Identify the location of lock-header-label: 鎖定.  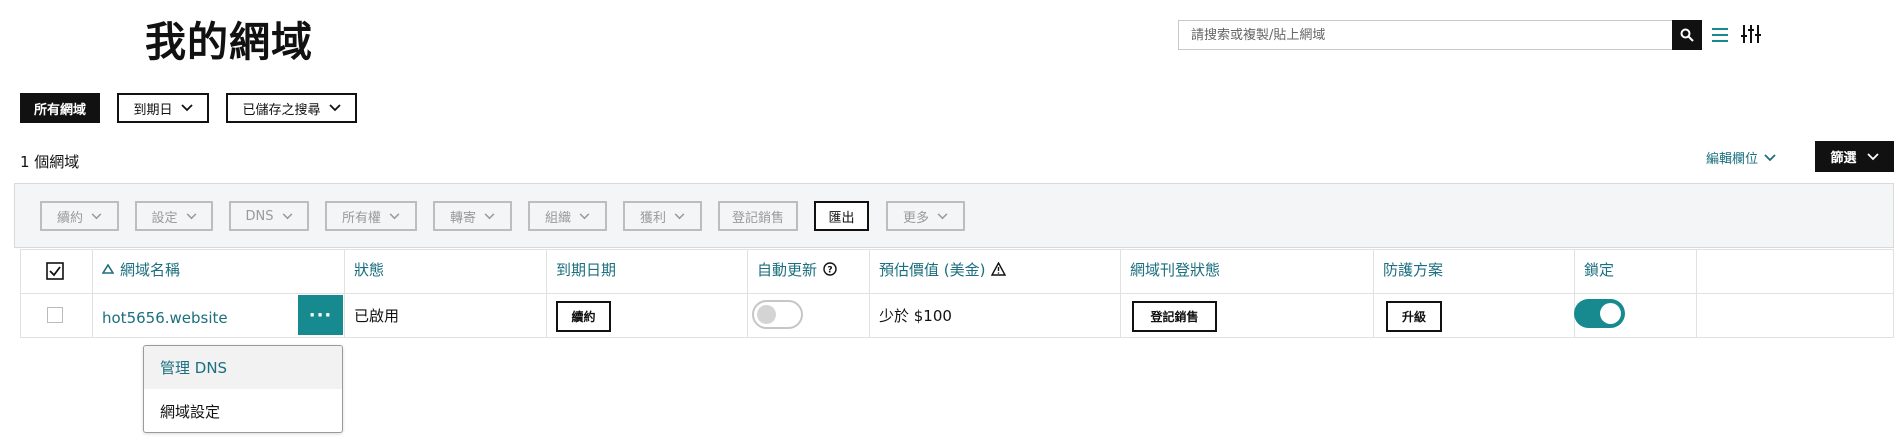
(1599, 269).